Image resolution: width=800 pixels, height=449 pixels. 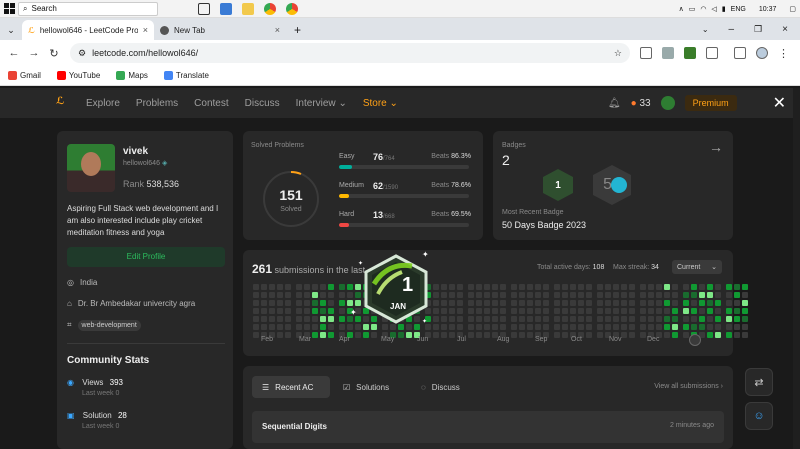 What do you see at coordinates (758, 29) in the screenshot?
I see `restore-icon: ❐` at bounding box center [758, 29].